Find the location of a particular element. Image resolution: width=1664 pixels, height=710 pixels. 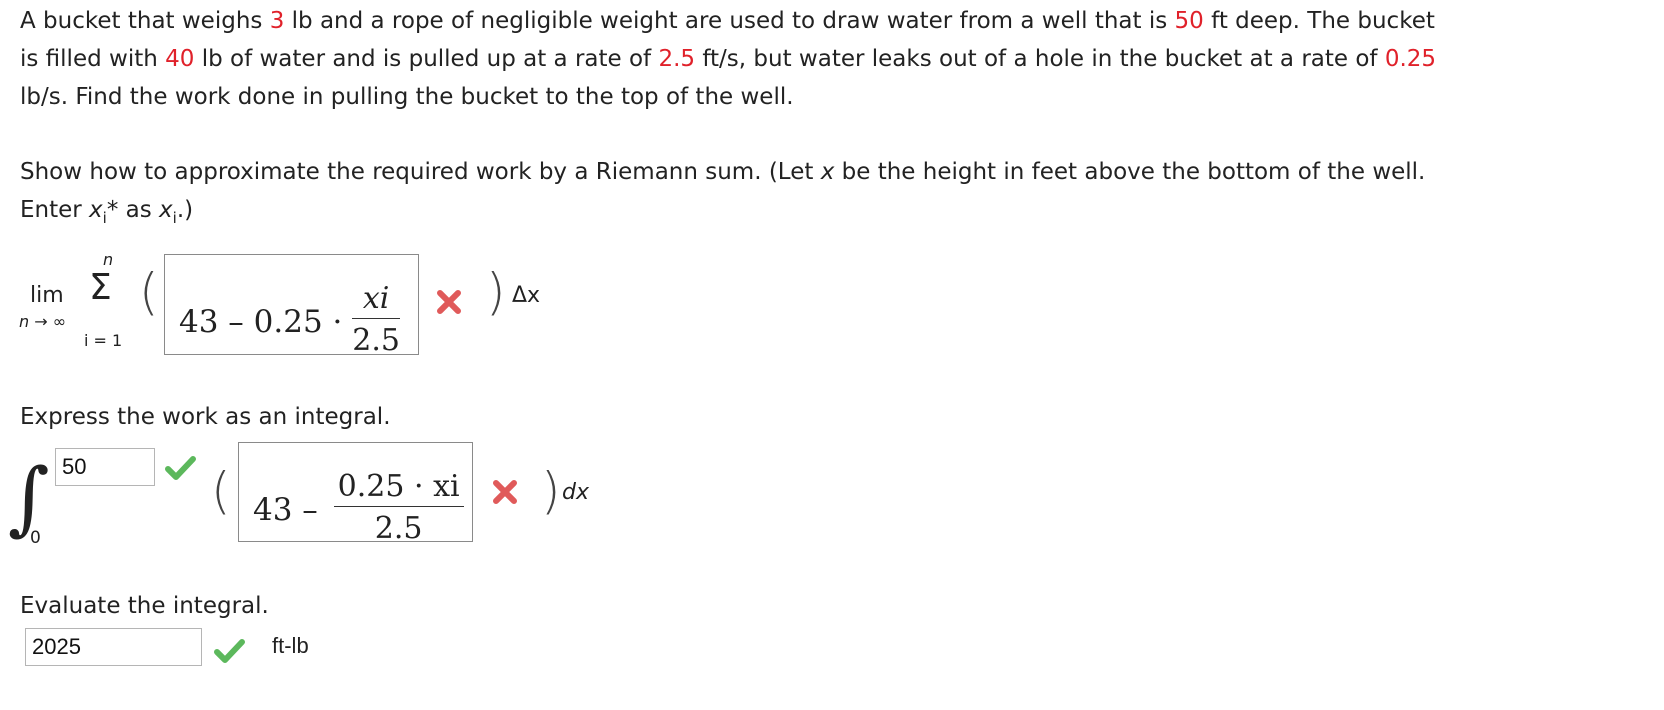

well-depth-value: 50 is located at coordinates (1189, 21).